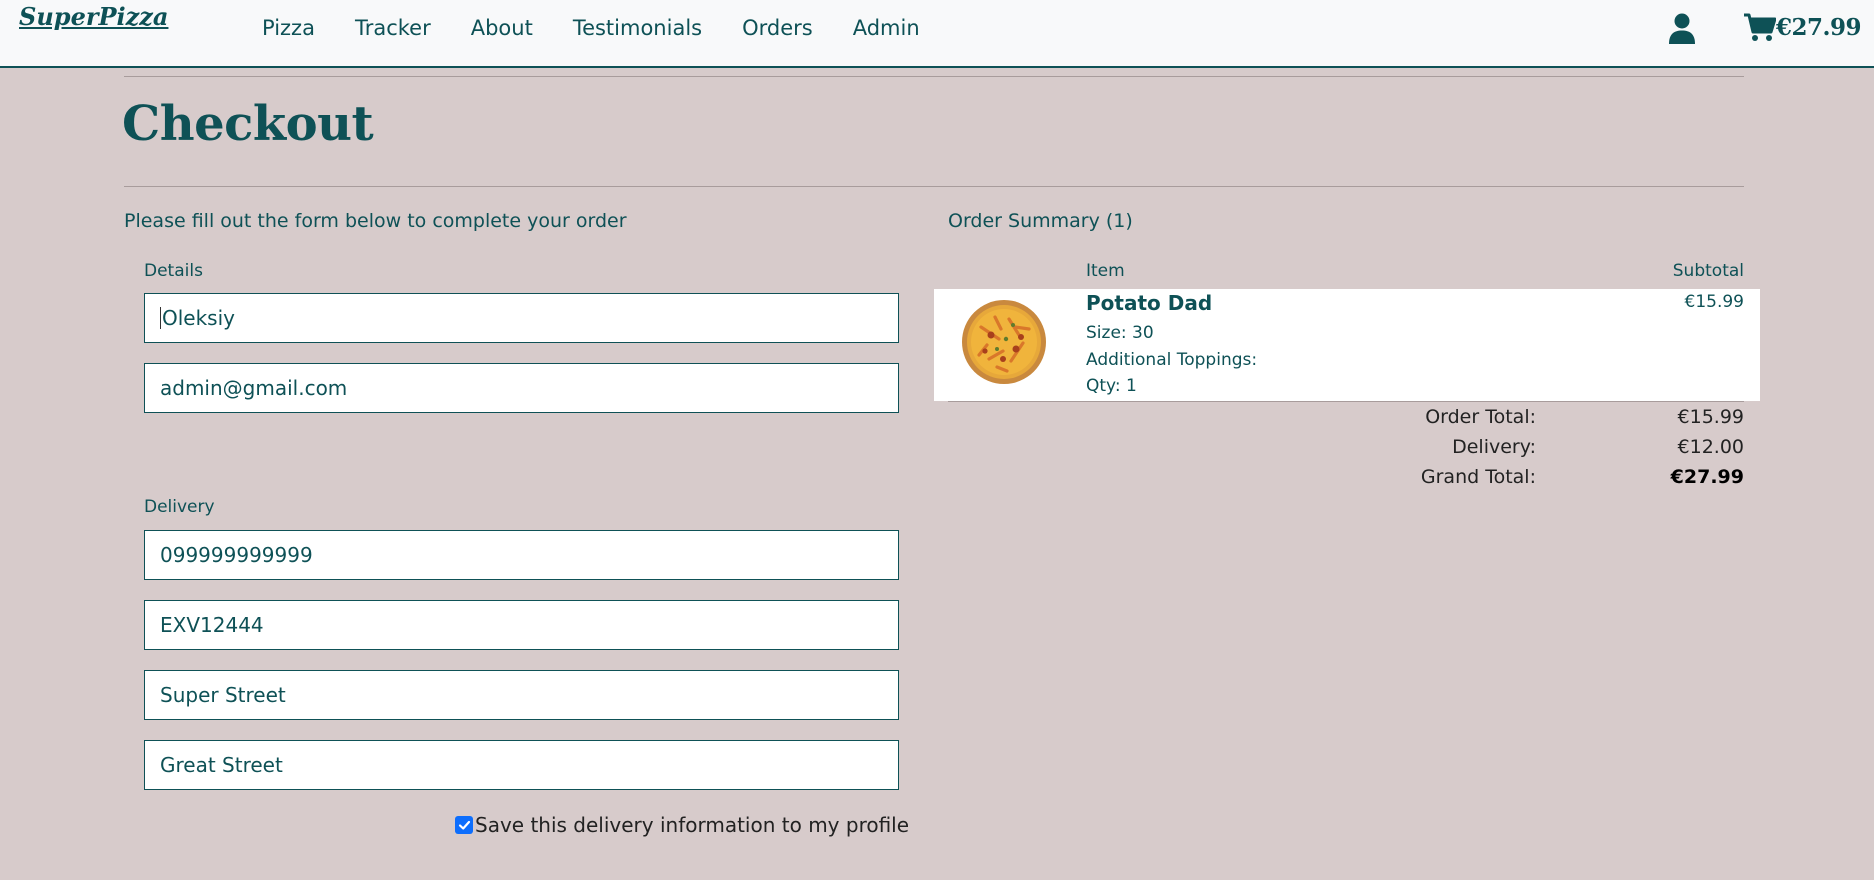  Describe the element at coordinates (1480, 417) in the screenshot. I see `order-total-label: Order Total:` at that location.